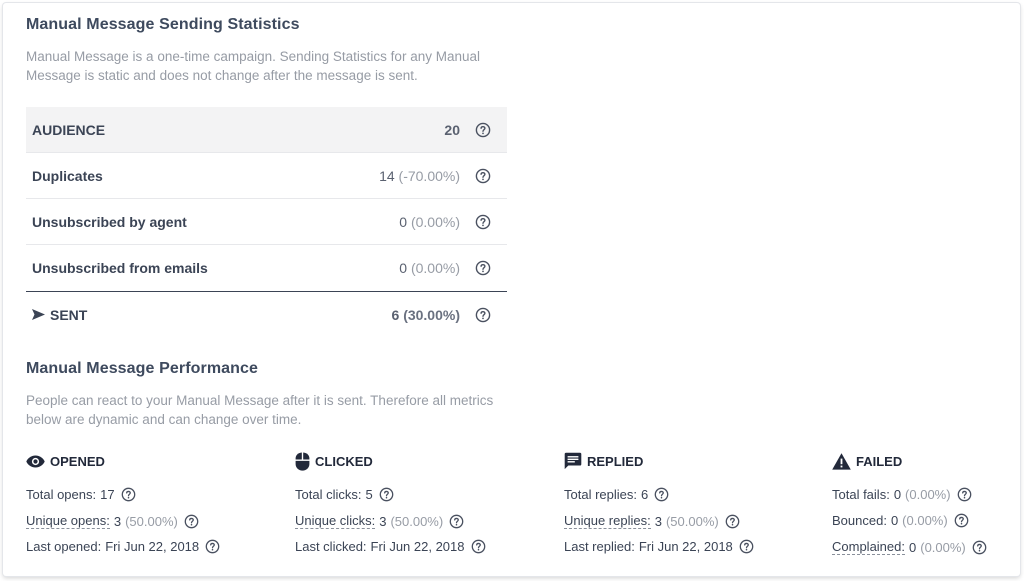  What do you see at coordinates (68, 521) in the screenshot?
I see `unique-opens-label: Unique opens:` at bounding box center [68, 521].